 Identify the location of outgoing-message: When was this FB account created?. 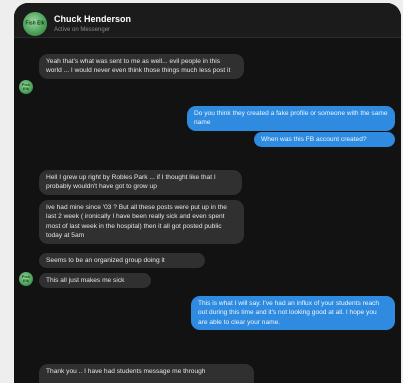
(324, 140).